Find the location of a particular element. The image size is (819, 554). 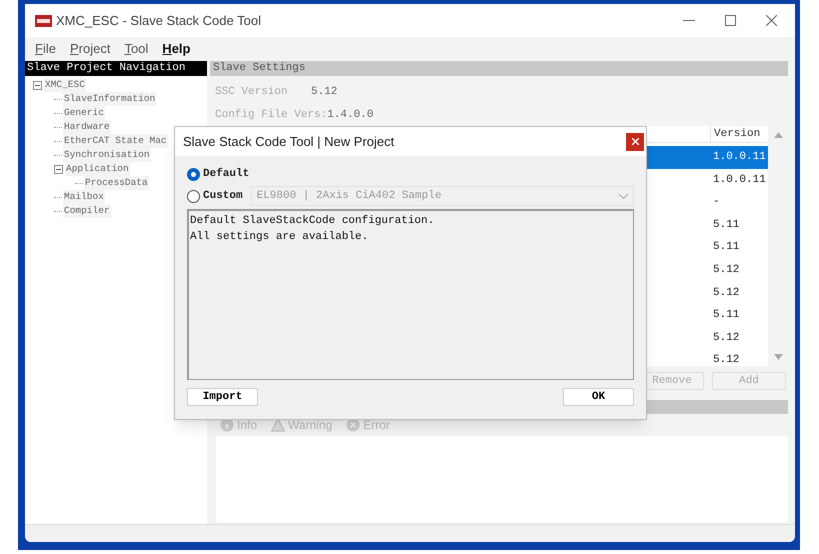

tree-item: Compiler is located at coordinates (87, 211).